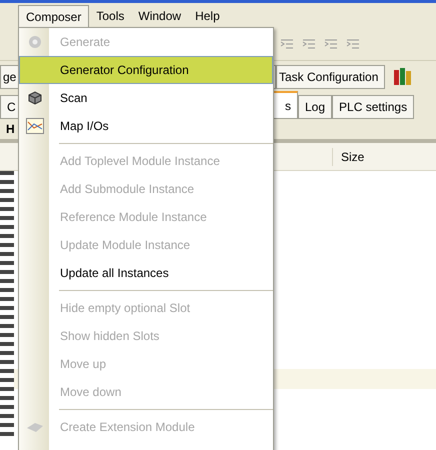 The width and height of the screenshot is (436, 450). Describe the element at coordinates (35, 126) in the screenshot. I see `chart-icon` at that location.